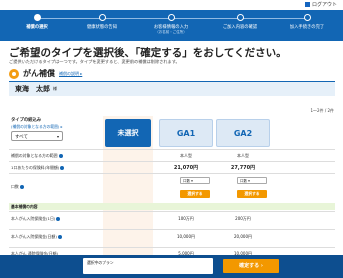 The image size is (343, 278). I want to click on table-row: 本人がん入院保険金(日額) 10,000円 20,000円, so click(172, 235).